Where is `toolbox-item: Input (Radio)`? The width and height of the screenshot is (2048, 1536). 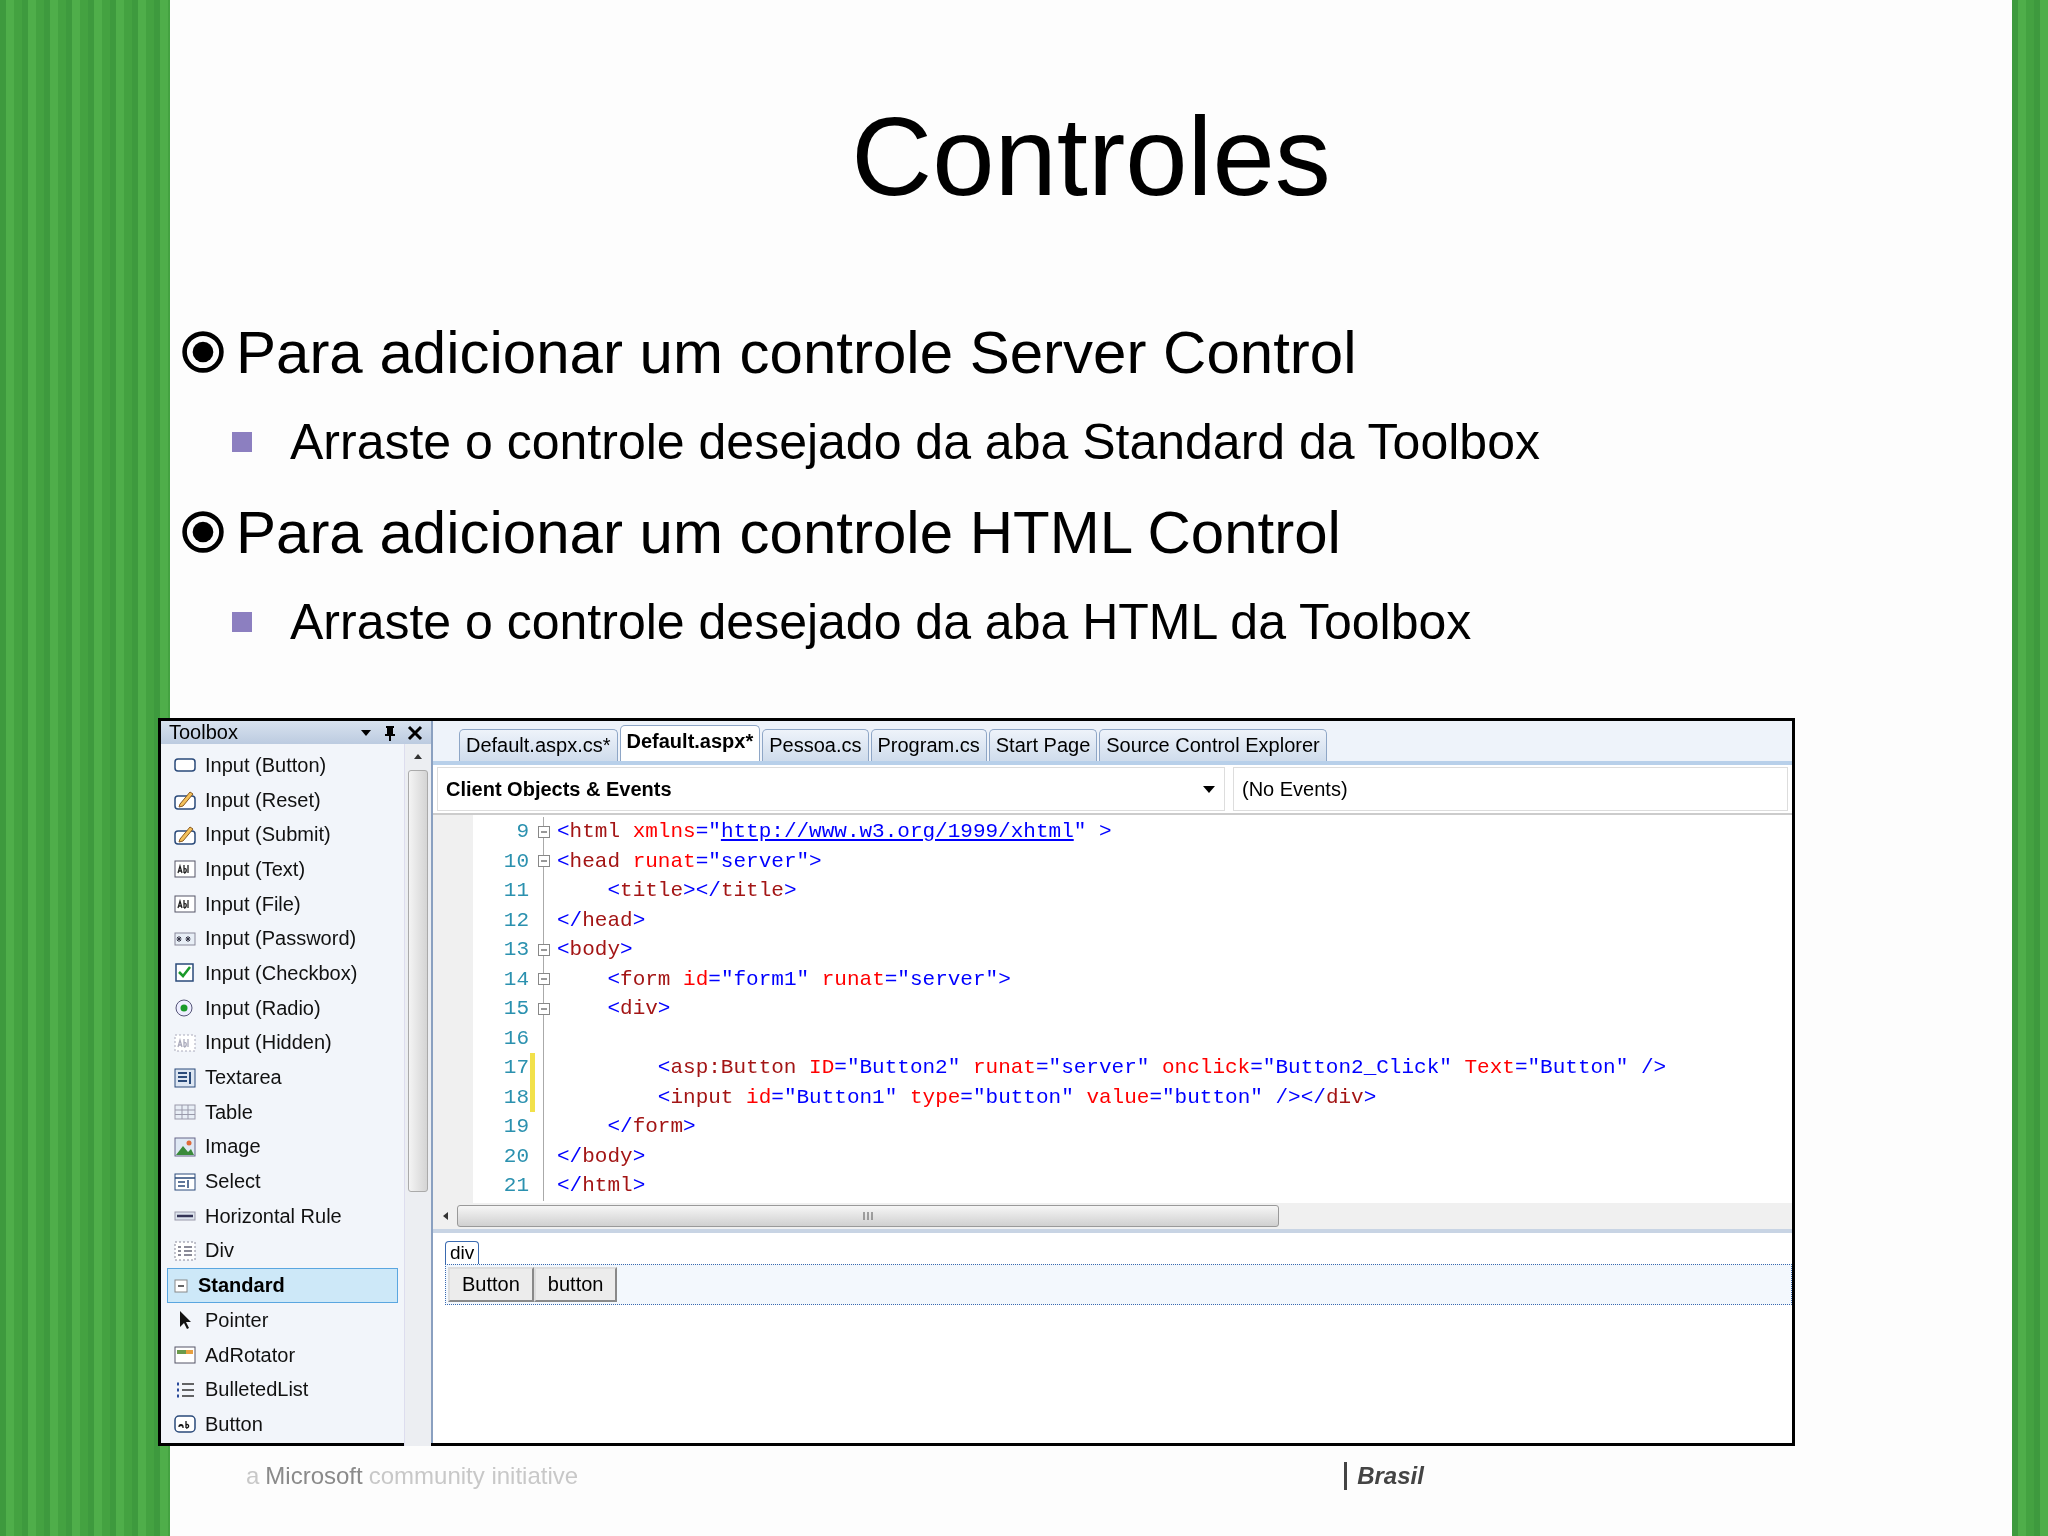
toolbox-item: Input (Radio) is located at coordinates (282, 1008).